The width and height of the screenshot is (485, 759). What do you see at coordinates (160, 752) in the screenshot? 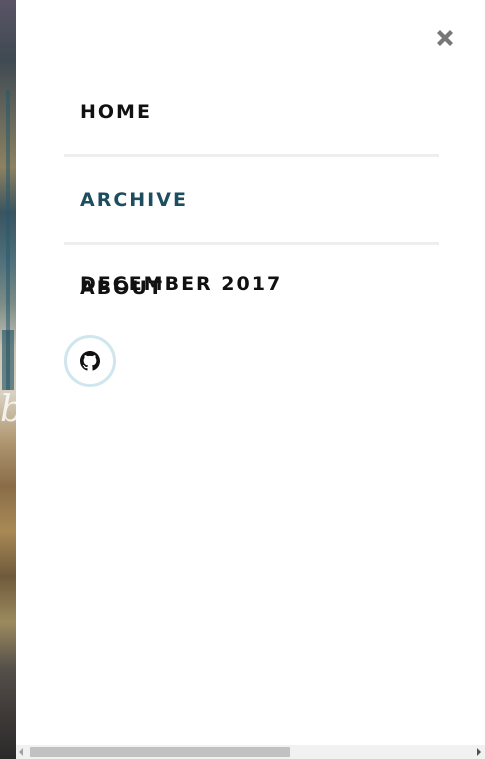
I see `scrollbar-thumb` at bounding box center [160, 752].